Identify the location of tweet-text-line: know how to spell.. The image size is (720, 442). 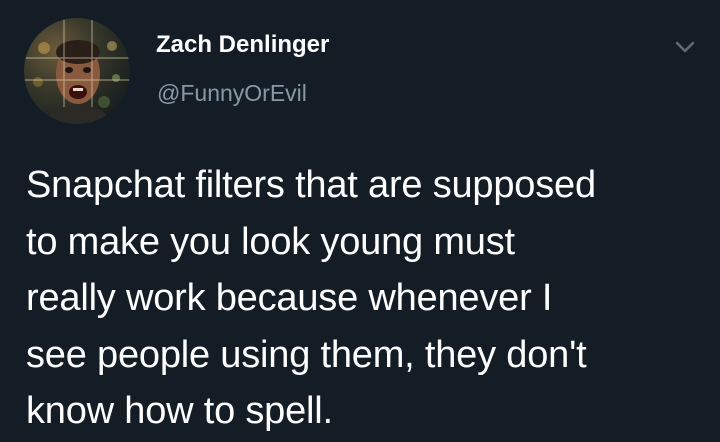
(179, 411).